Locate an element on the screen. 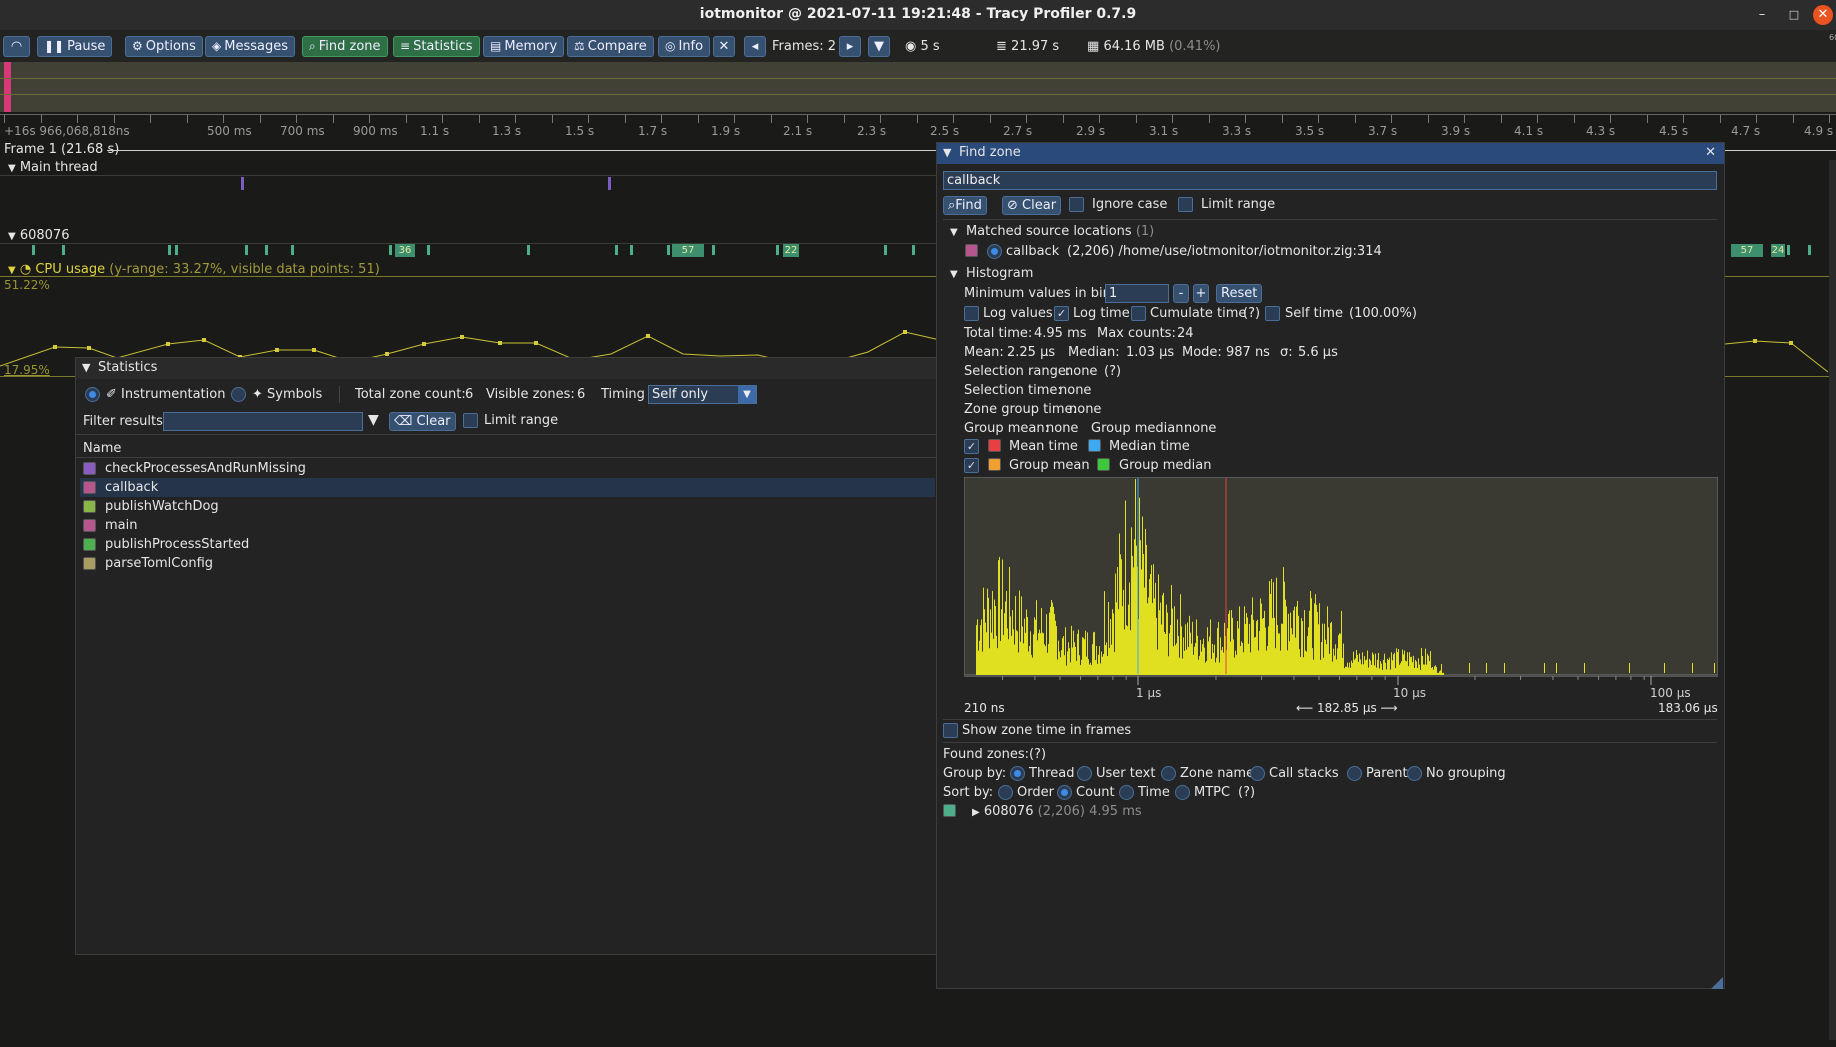 Image resolution: width=1836 pixels, height=1047 pixels. main-thread-label: ▼ Main thread is located at coordinates (53, 167).